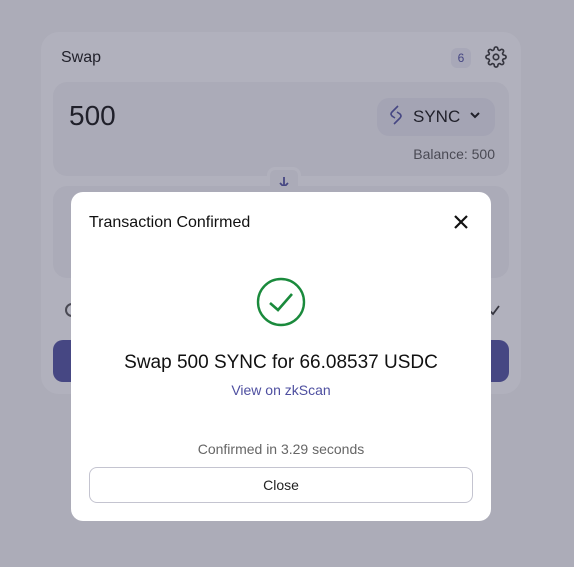 This screenshot has height=567, width=574. I want to click on confirmation-time: Confirmed in 3.29 seconds, so click(281, 449).